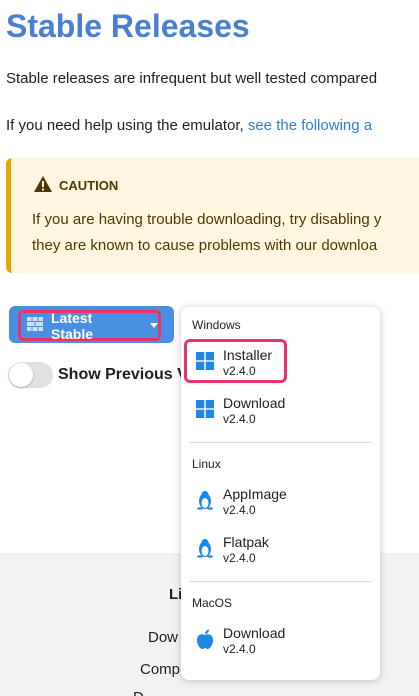  Describe the element at coordinates (246, 542) in the screenshot. I see `item-label: Flatpak` at that location.